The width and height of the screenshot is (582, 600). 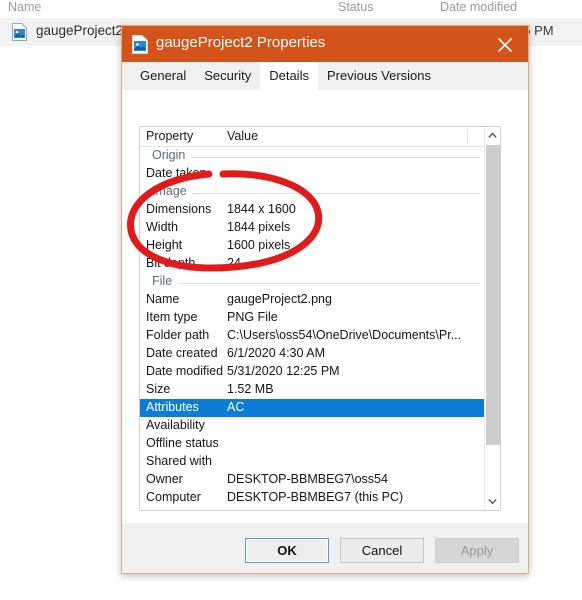 I want to click on close-icon, so click(x=505, y=44).